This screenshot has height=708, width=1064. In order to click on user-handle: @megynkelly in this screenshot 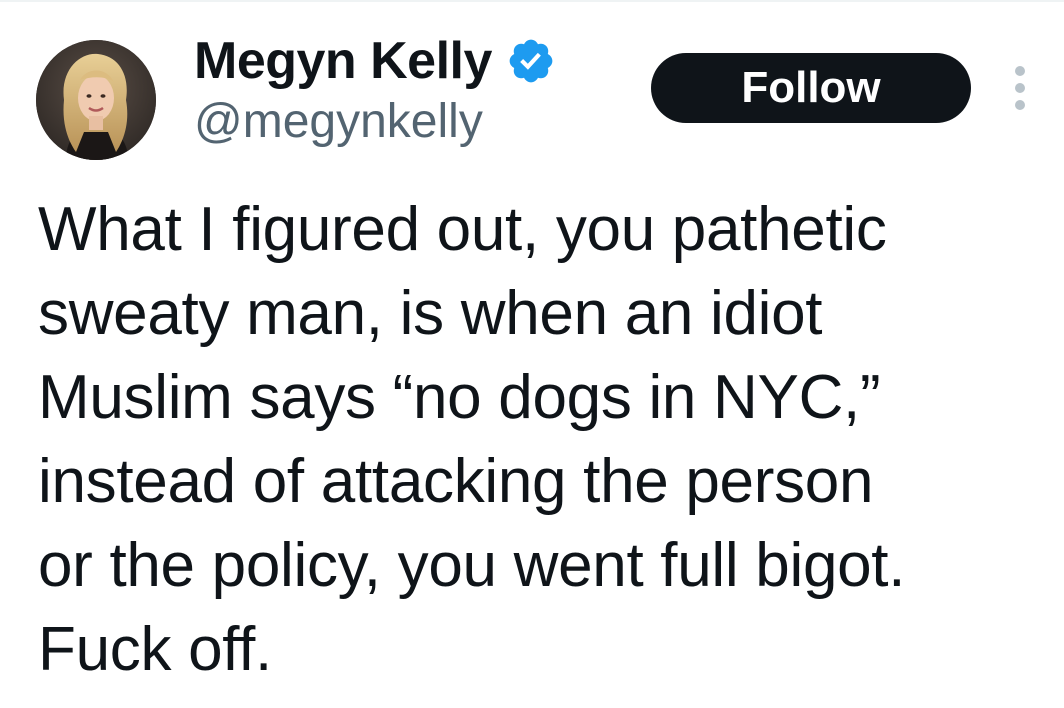, I will do `click(375, 121)`.